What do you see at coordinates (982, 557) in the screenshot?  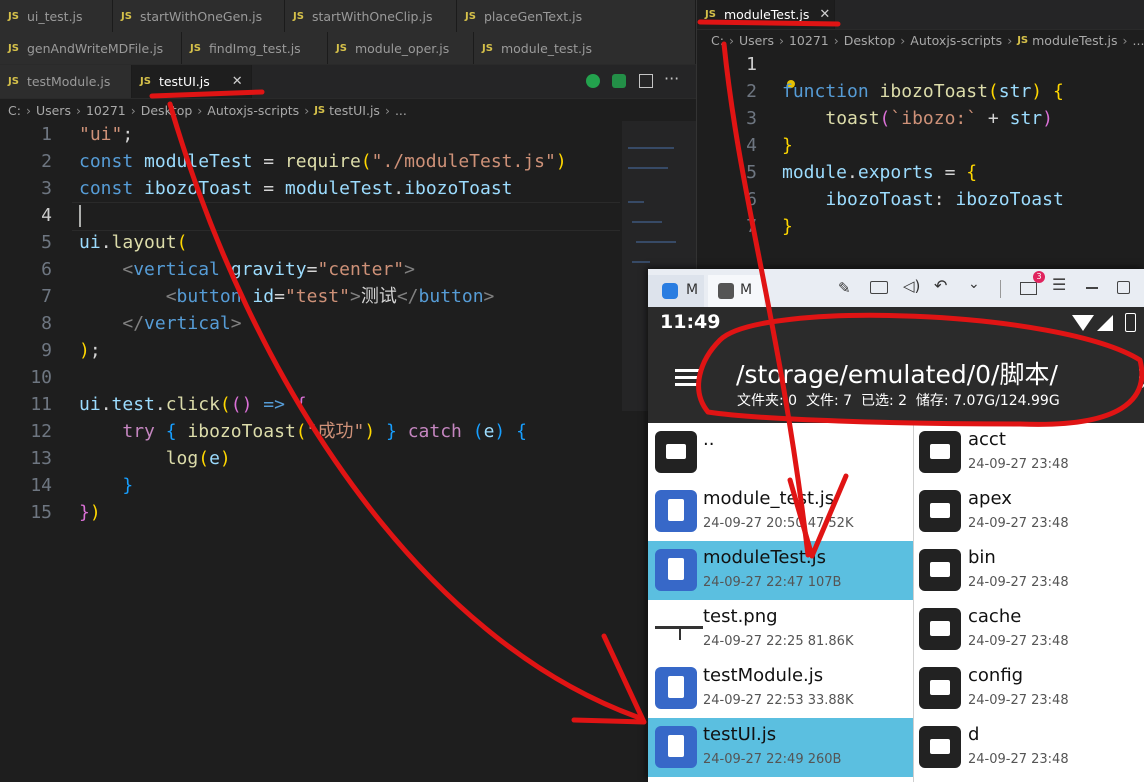 I see `folder-name: bin` at bounding box center [982, 557].